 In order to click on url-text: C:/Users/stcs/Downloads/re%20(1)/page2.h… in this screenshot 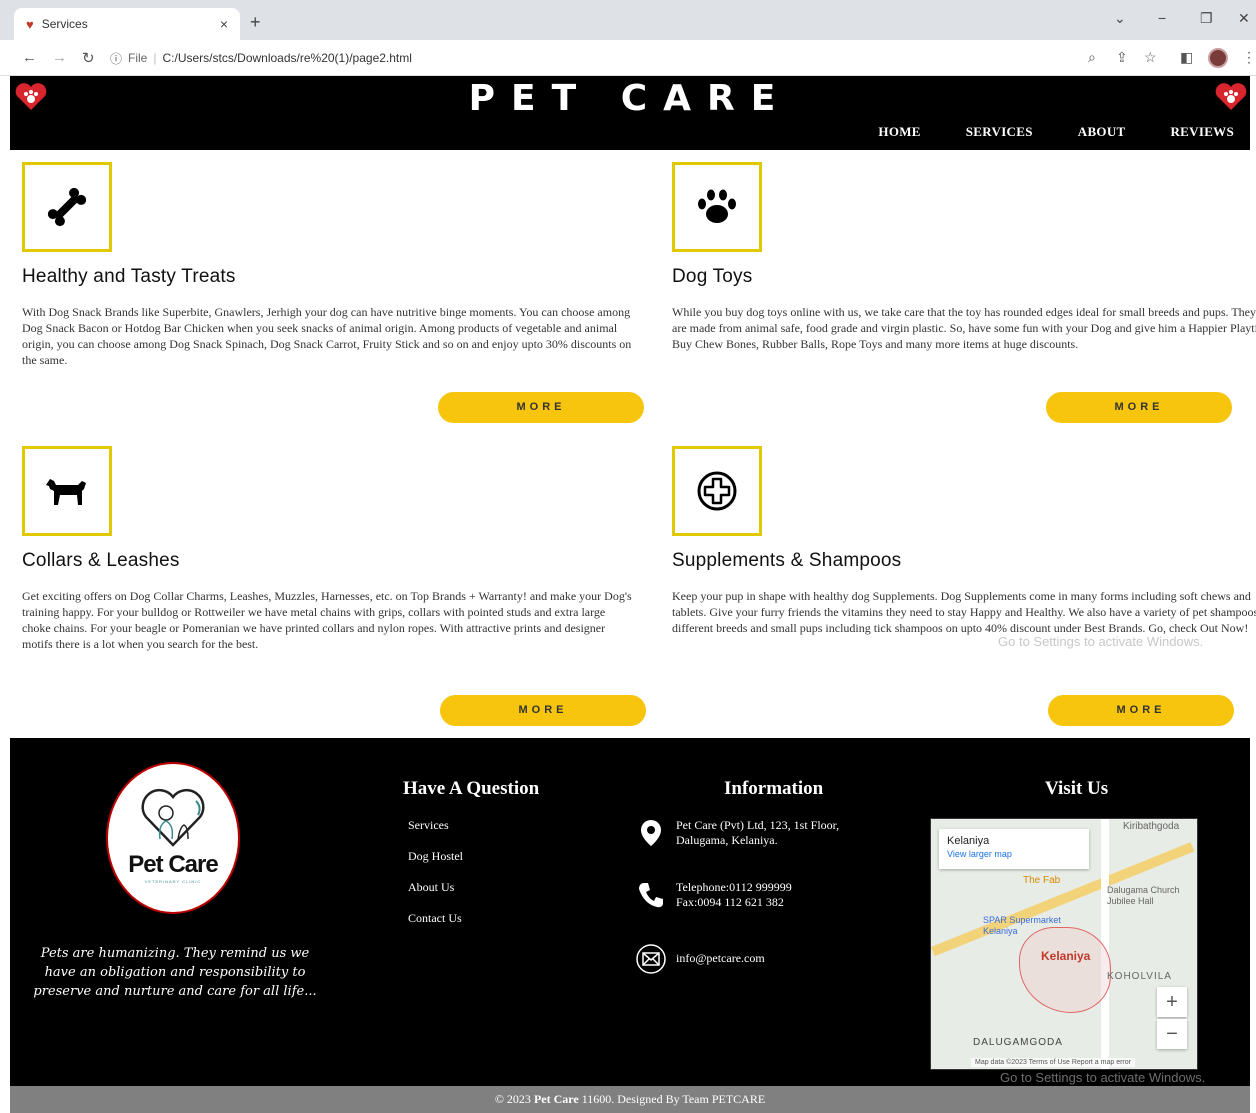, I will do `click(287, 58)`.